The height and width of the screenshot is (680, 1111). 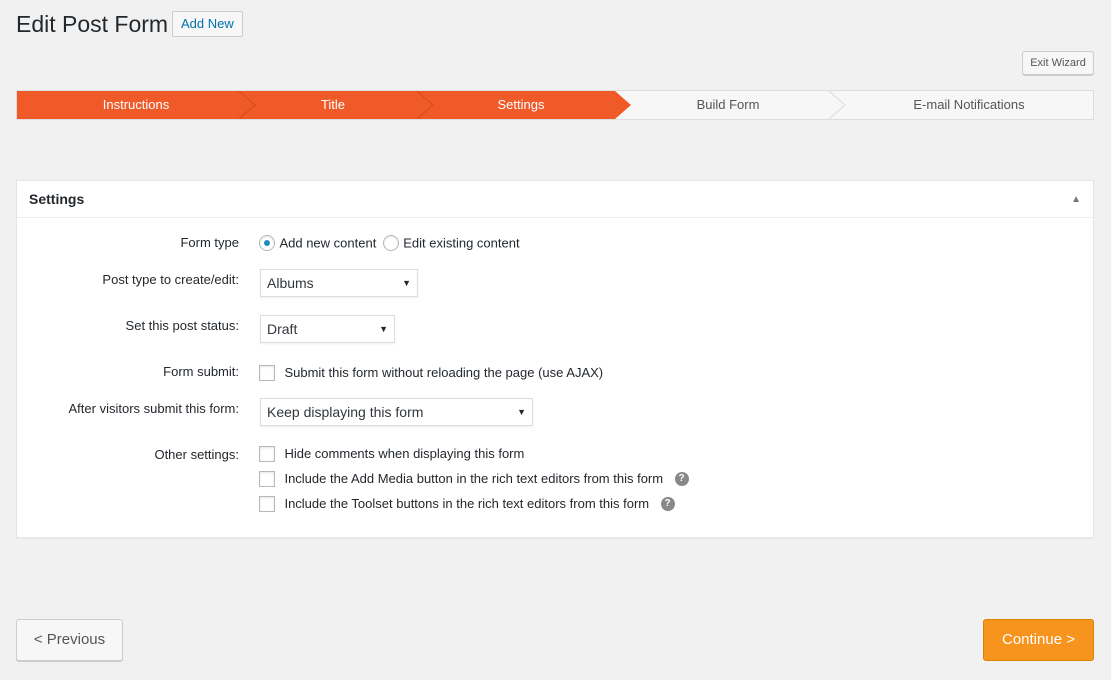 I want to click on post-status-select: Draft ▼, so click(x=327, y=329).